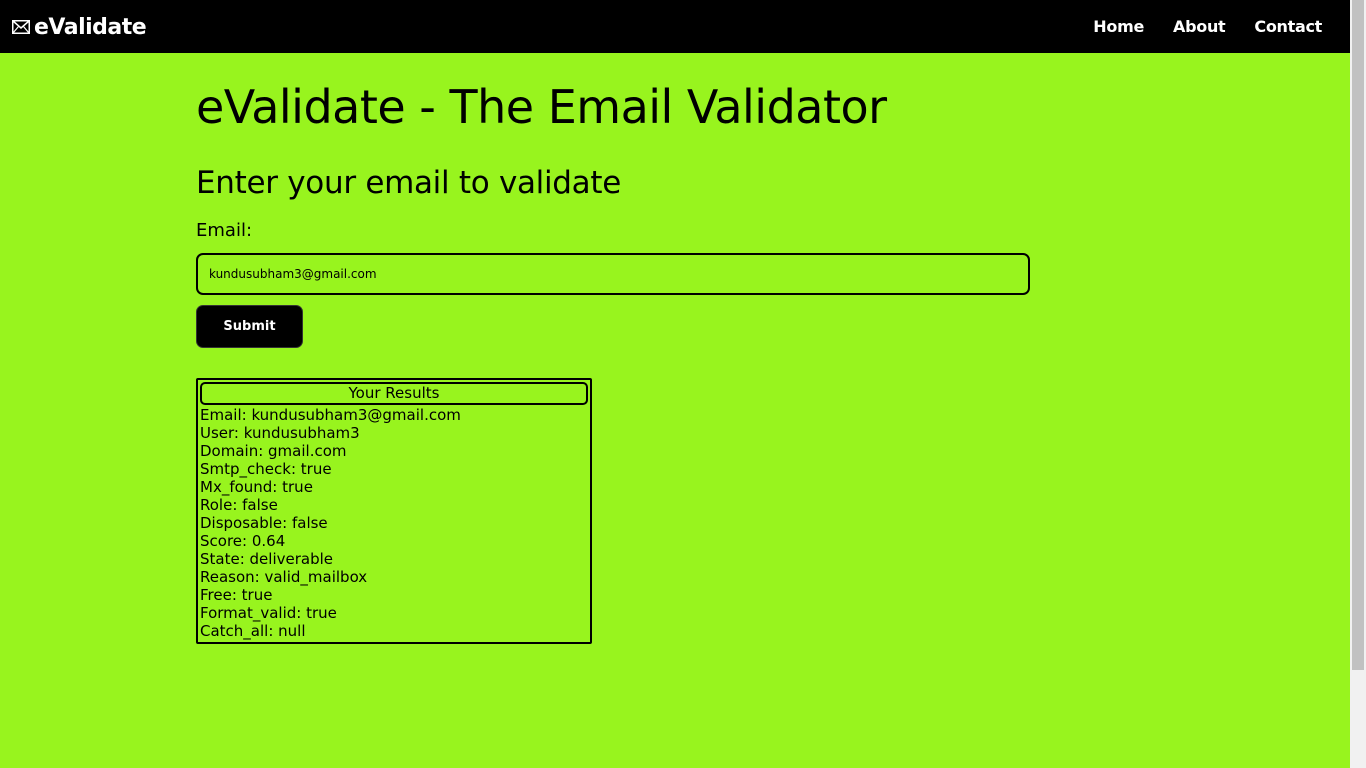 This screenshot has width=1366, height=768. I want to click on navbar: eValidate Home About Contact, so click(675, 26).